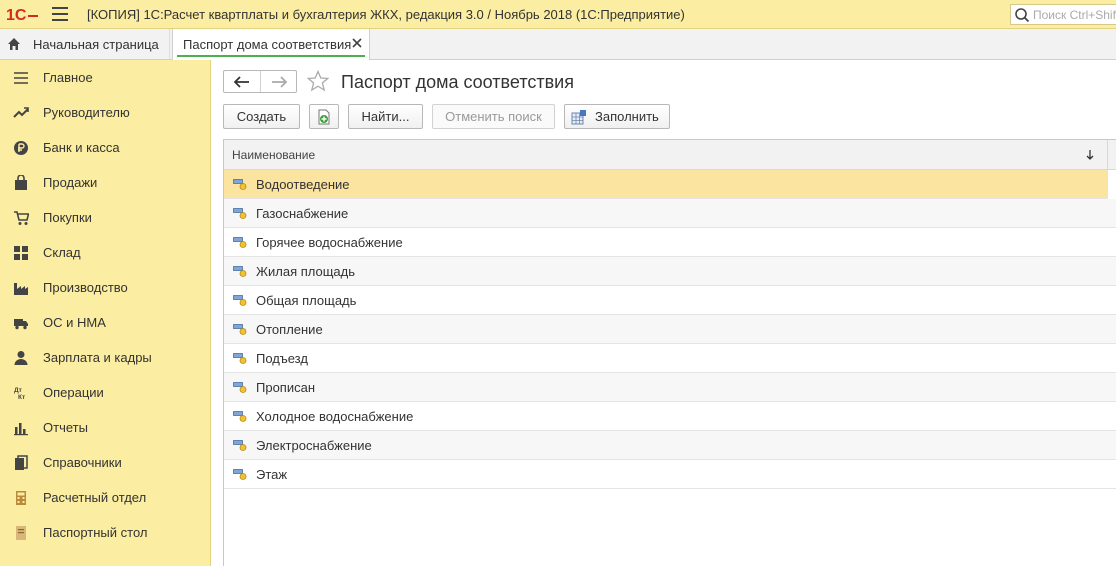 This screenshot has width=1116, height=566. Describe the element at coordinates (18, 390) in the screenshot. I see `svg-text: Дт` at that location.